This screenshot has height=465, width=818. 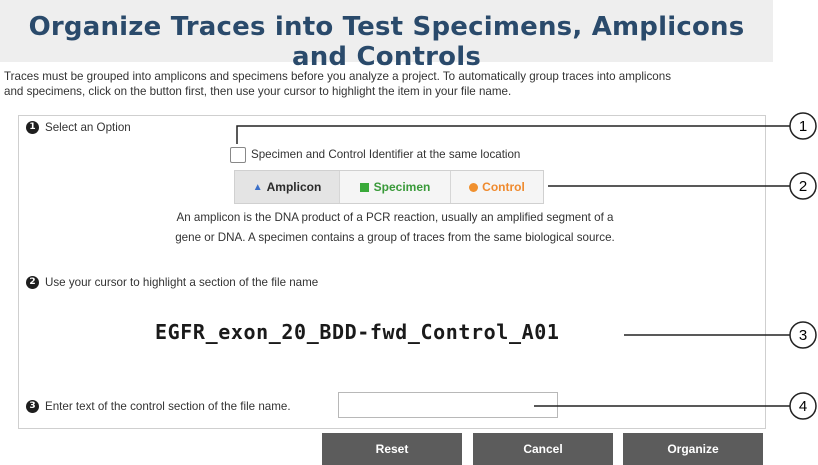 I want to click on callout-3-number: 3, so click(x=803, y=335).